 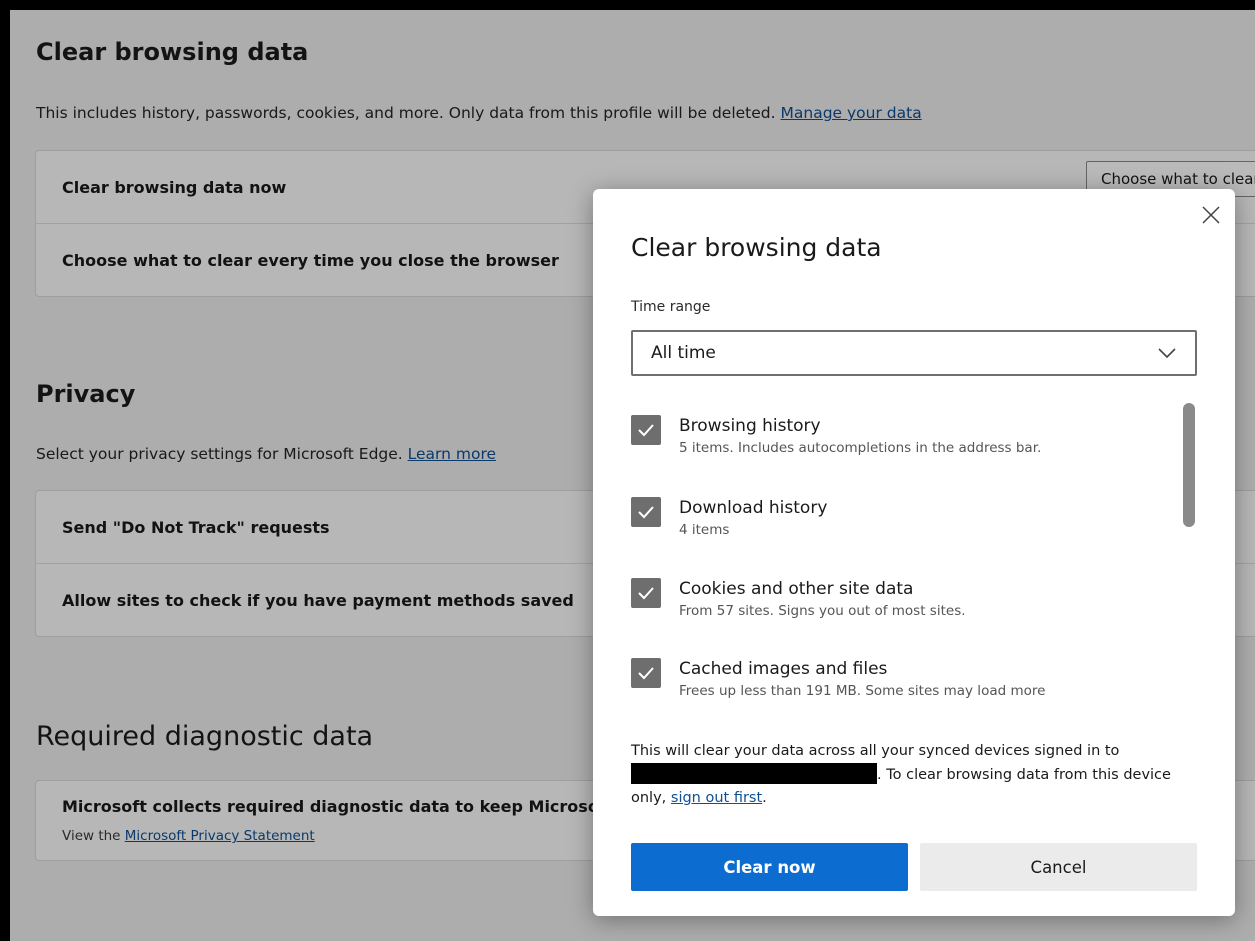 What do you see at coordinates (1058, 867) in the screenshot?
I see `cancel-button: Cancel` at bounding box center [1058, 867].